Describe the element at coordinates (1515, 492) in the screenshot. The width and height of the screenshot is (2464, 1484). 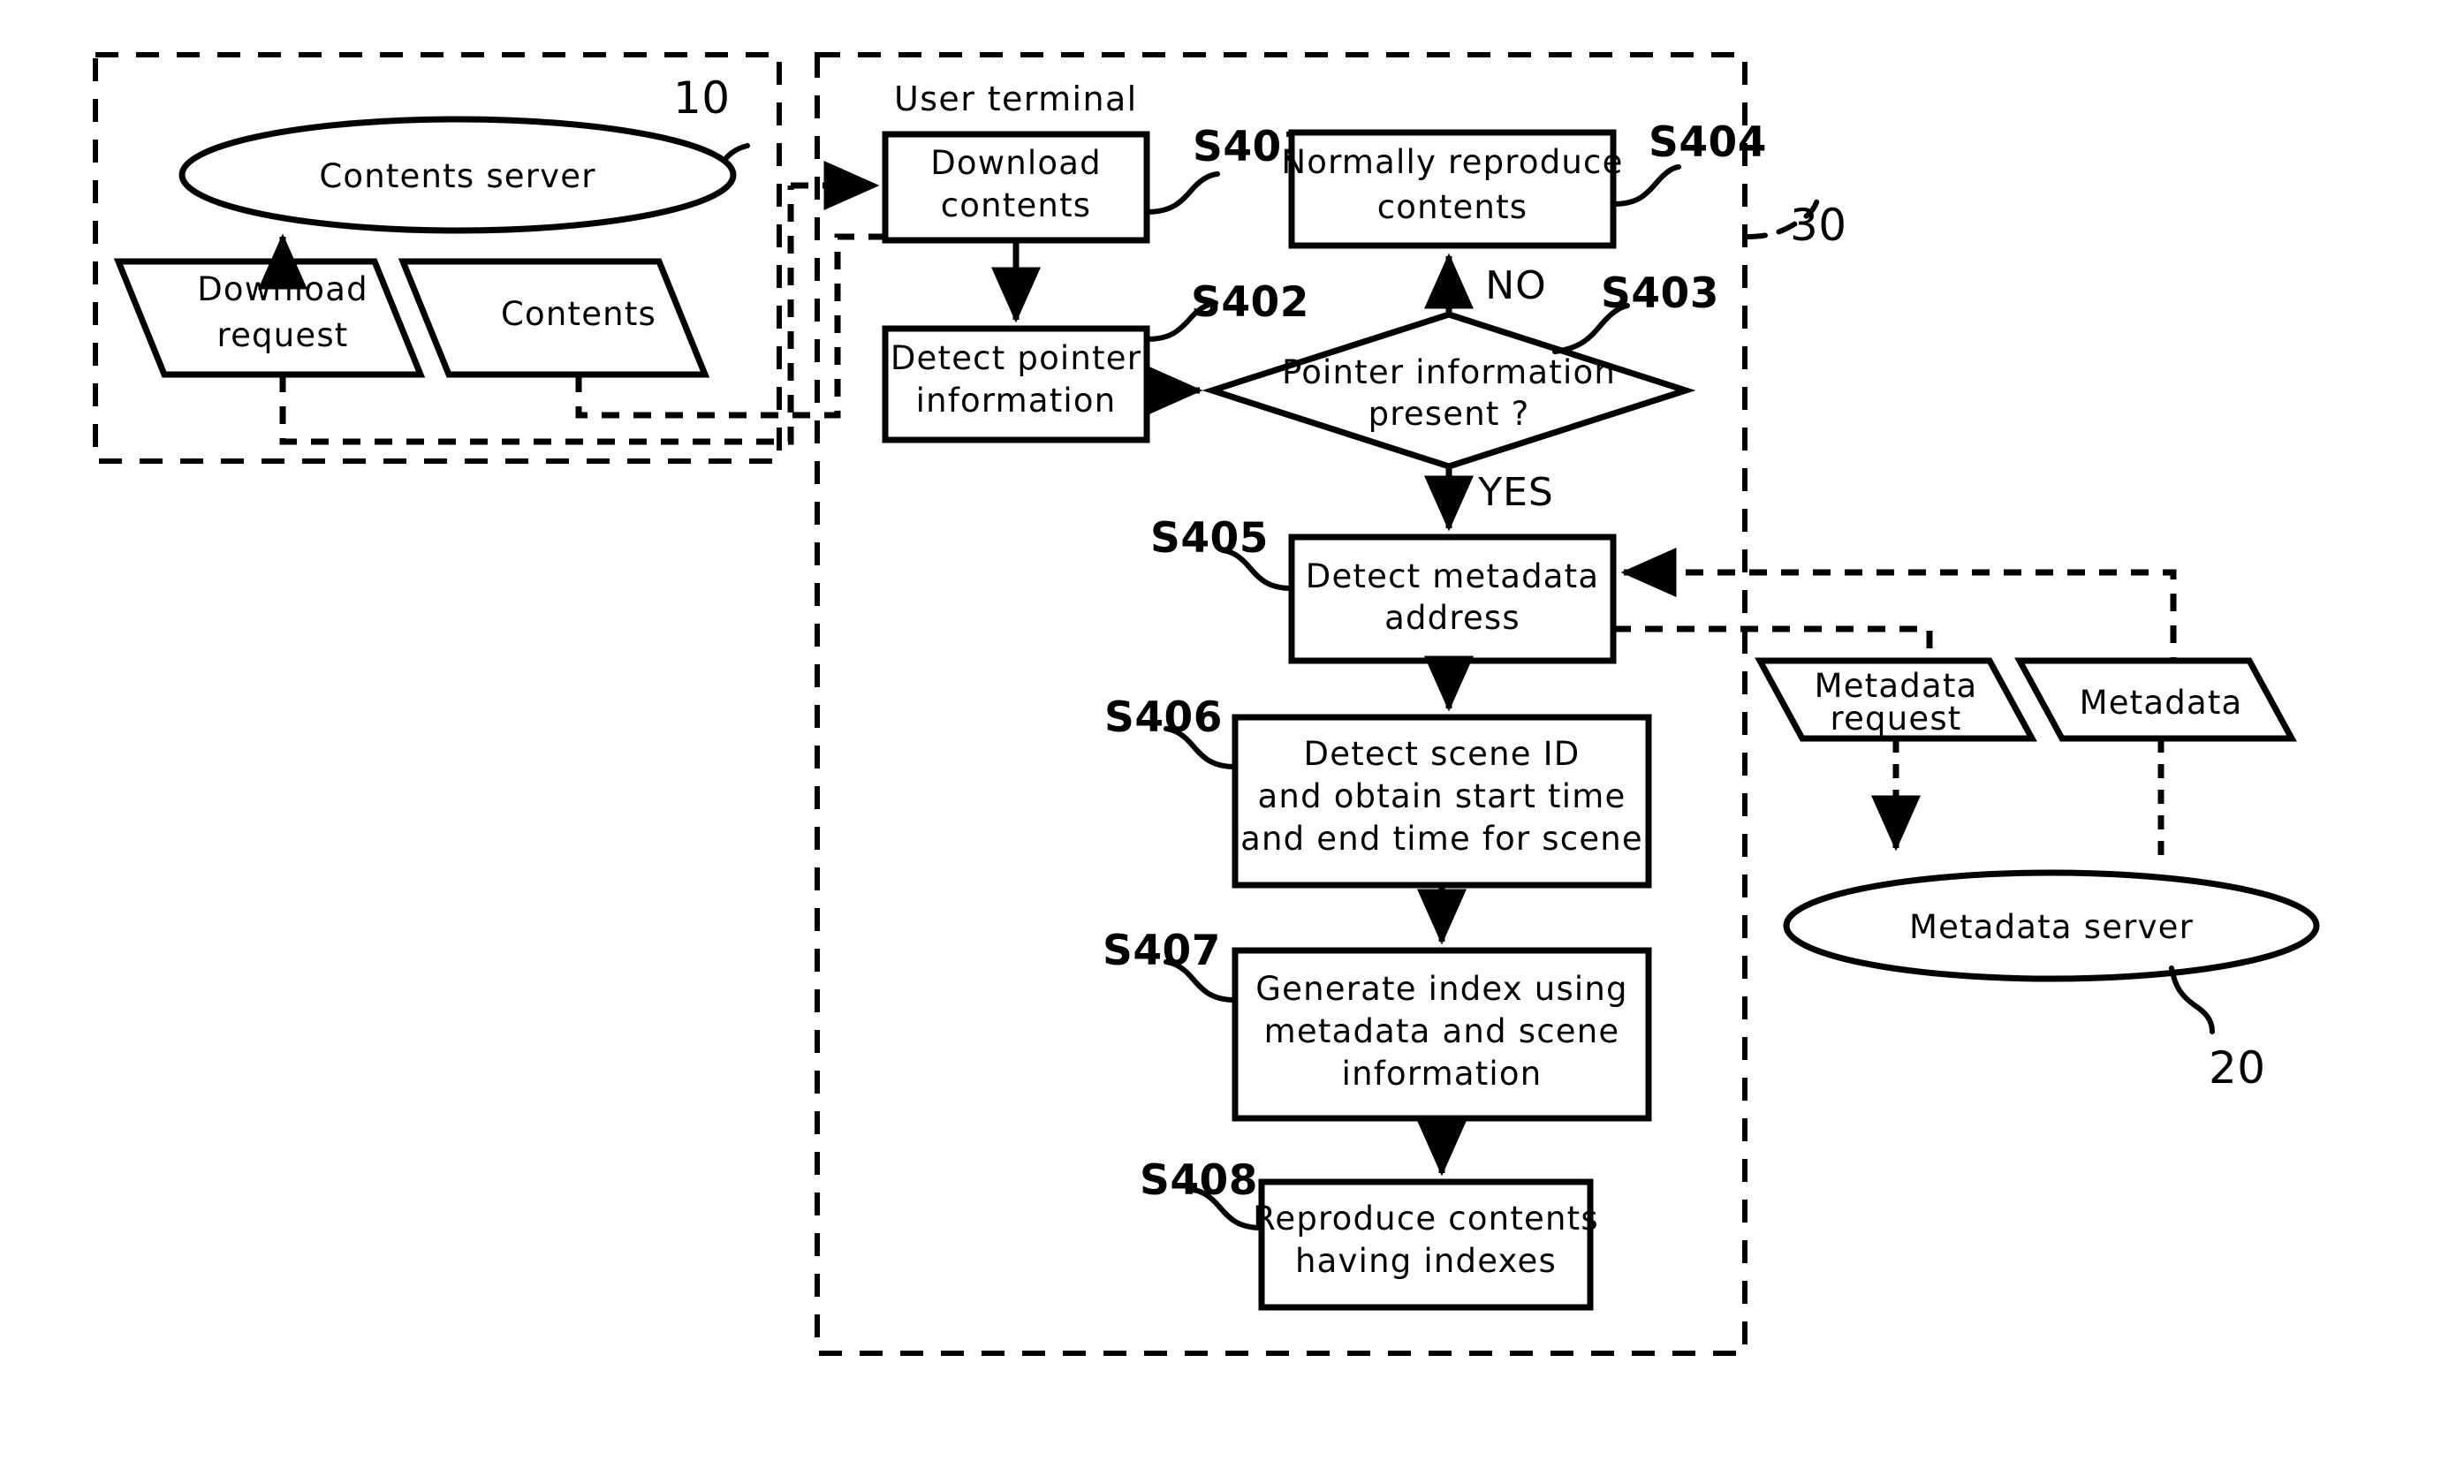
I see `branch-label-yes: YES` at that location.